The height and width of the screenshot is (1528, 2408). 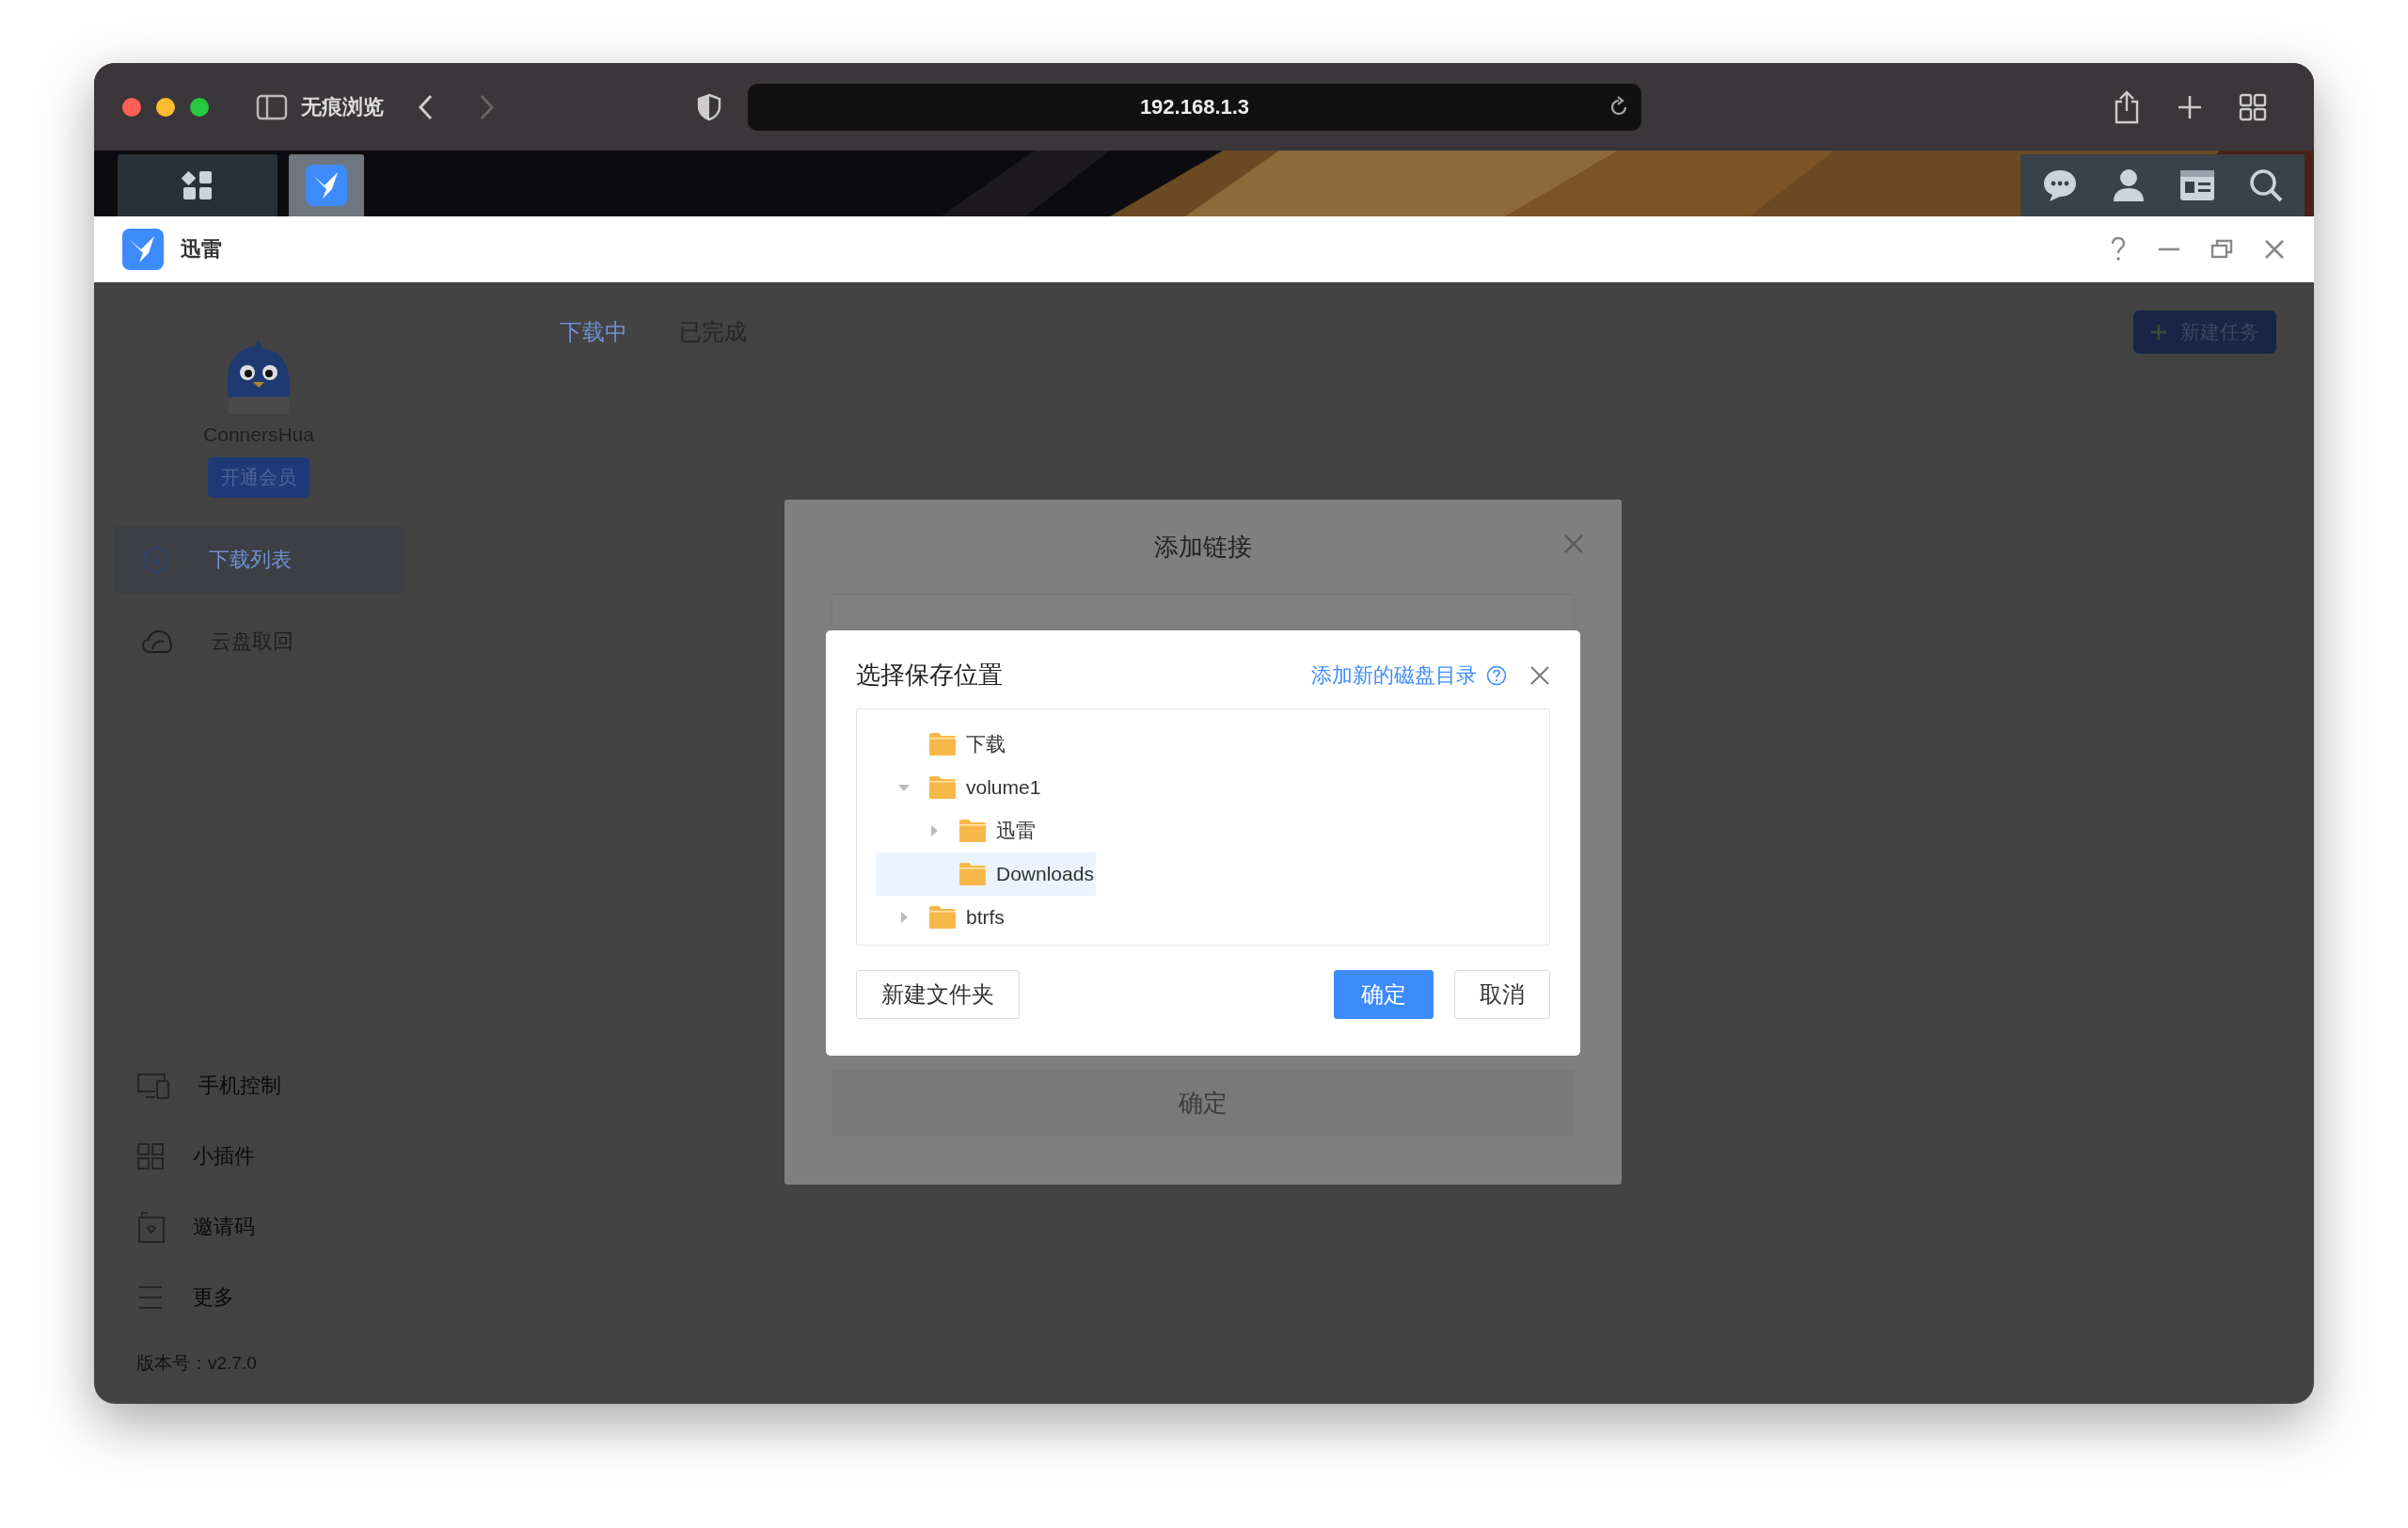 I want to click on private-browsing-label: 无痕浏览, so click(x=343, y=106).